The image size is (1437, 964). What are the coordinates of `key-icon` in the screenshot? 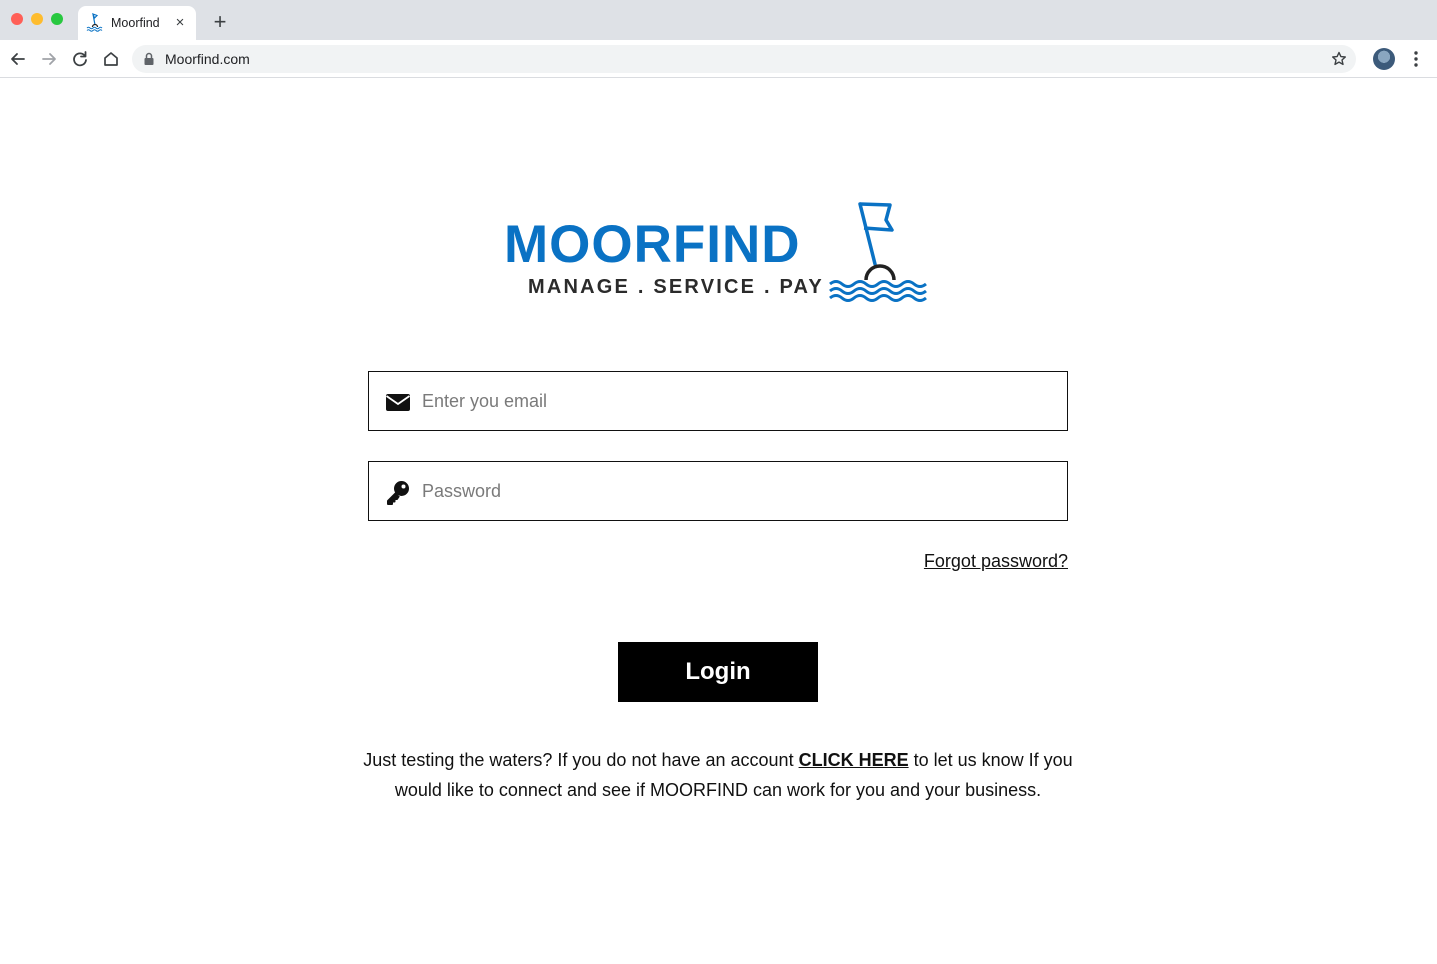 It's located at (398, 493).